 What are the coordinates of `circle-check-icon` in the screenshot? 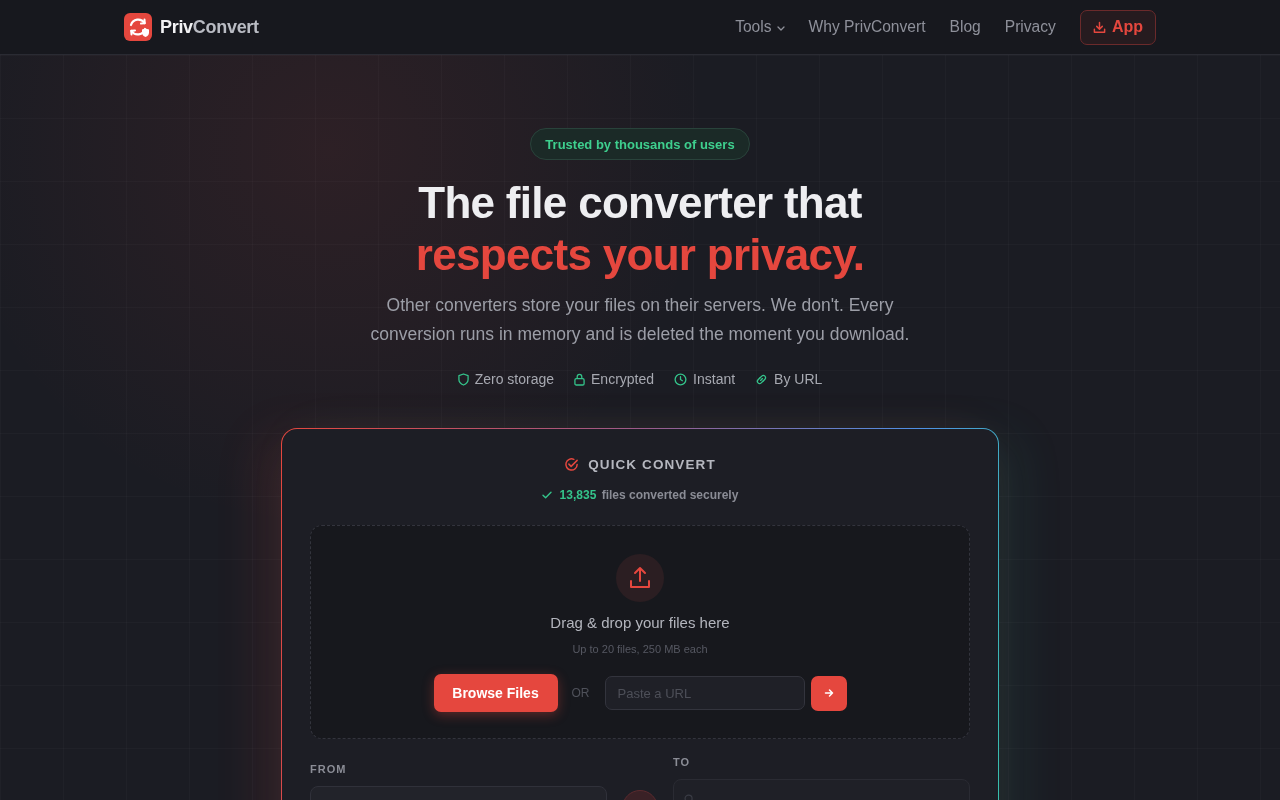 It's located at (572, 464).